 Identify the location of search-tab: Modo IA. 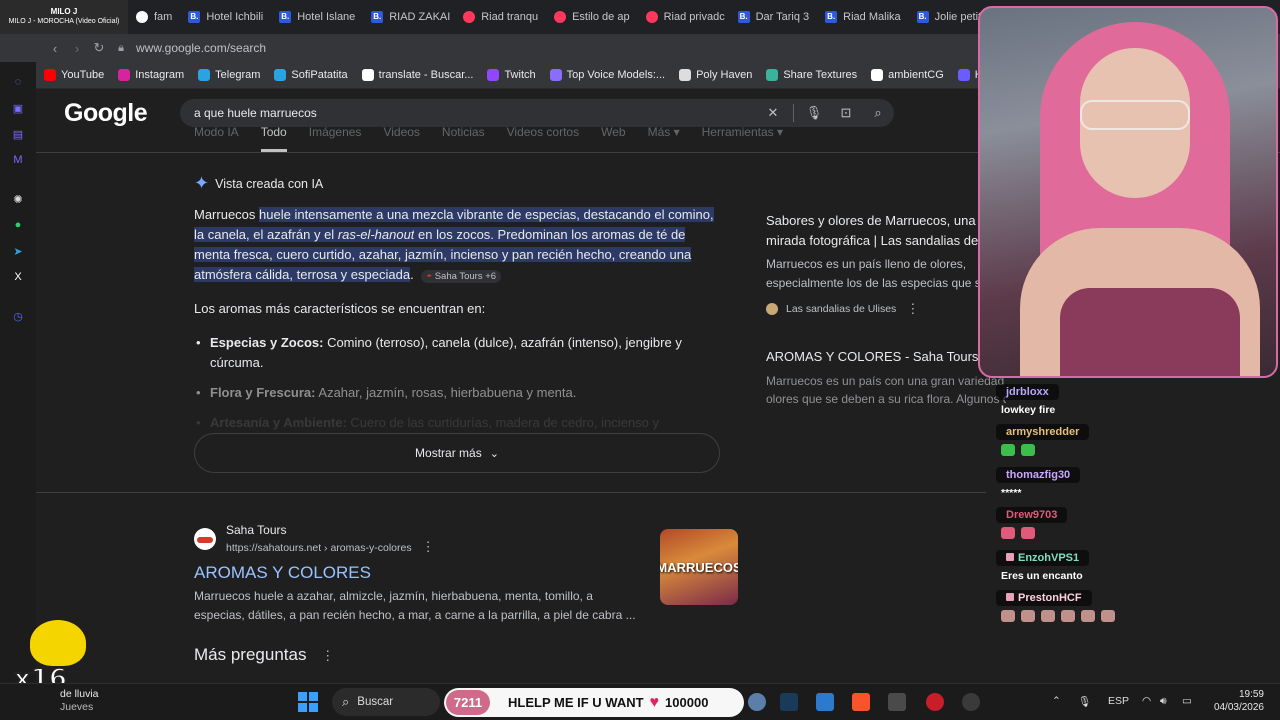
(216, 139).